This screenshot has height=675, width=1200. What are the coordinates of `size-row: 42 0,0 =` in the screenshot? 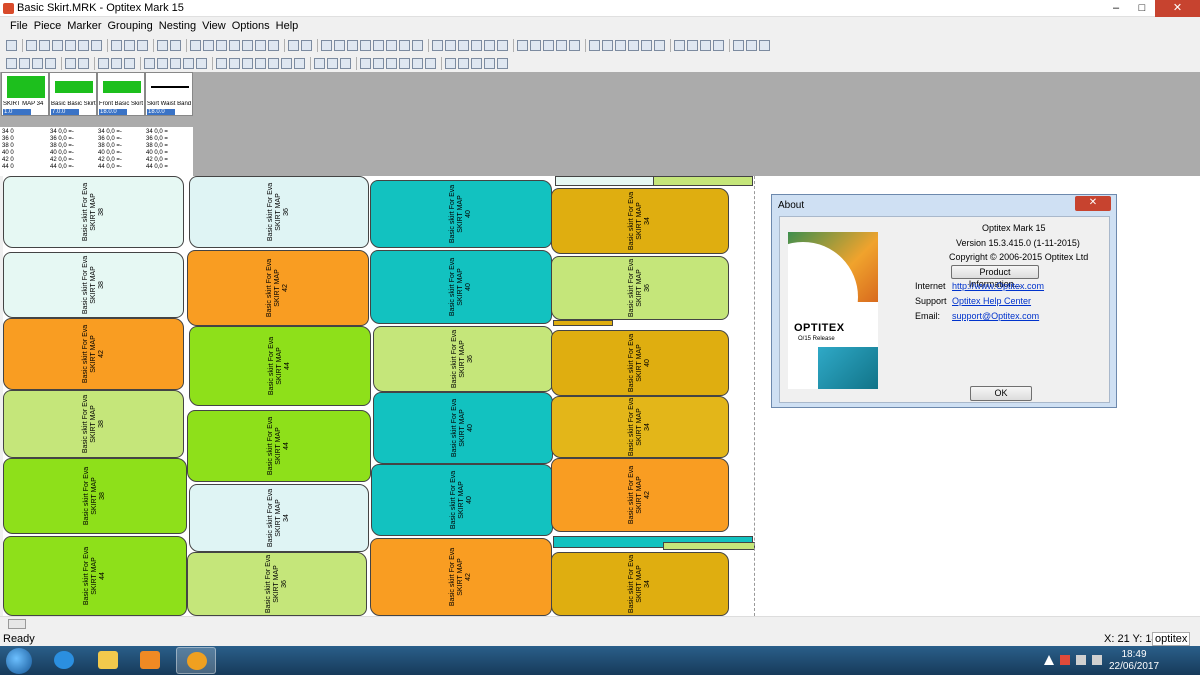 It's located at (157, 160).